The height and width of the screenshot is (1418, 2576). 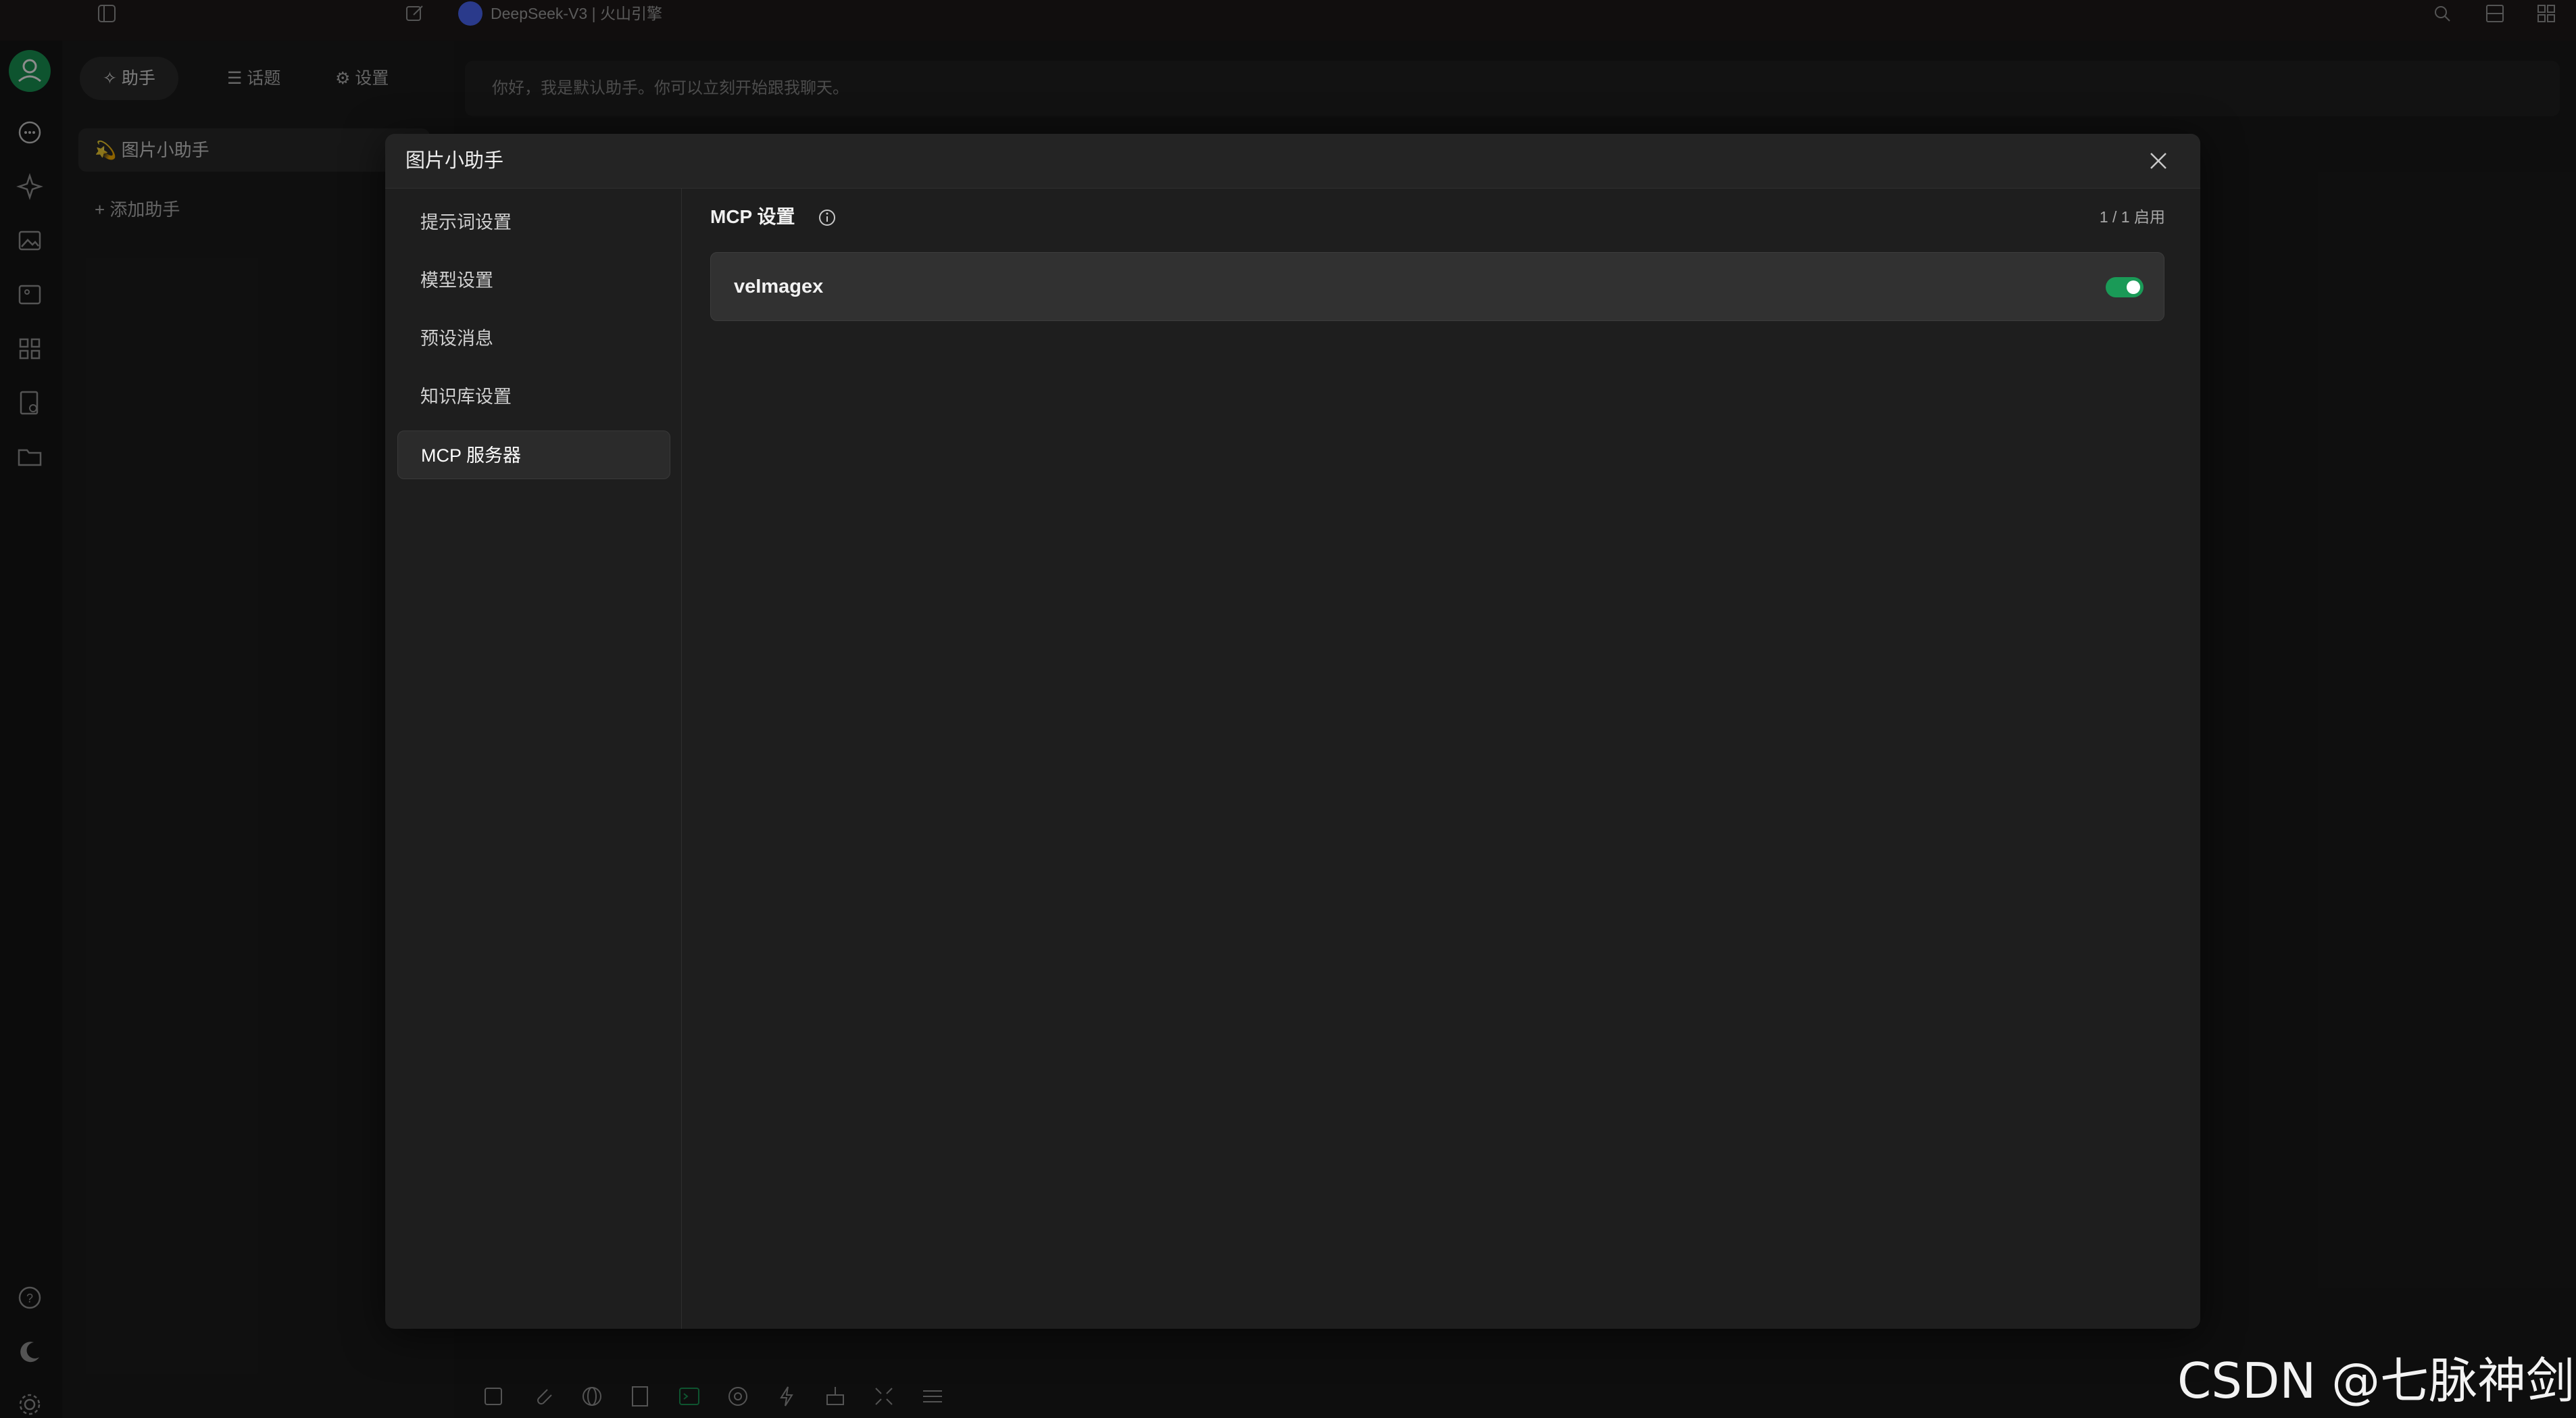 What do you see at coordinates (2133, 287) in the screenshot?
I see `toggle-knob` at bounding box center [2133, 287].